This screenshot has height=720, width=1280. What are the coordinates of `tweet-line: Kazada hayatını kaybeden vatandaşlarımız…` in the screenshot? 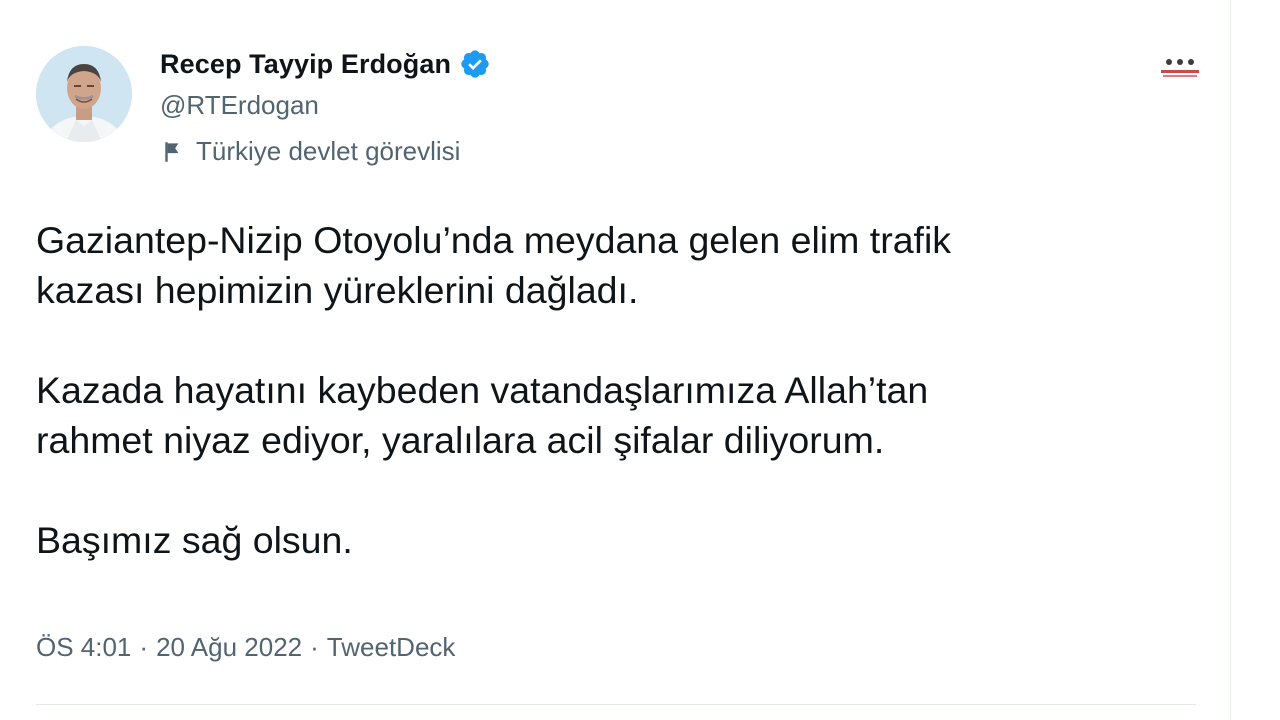 It's located at (482, 390).